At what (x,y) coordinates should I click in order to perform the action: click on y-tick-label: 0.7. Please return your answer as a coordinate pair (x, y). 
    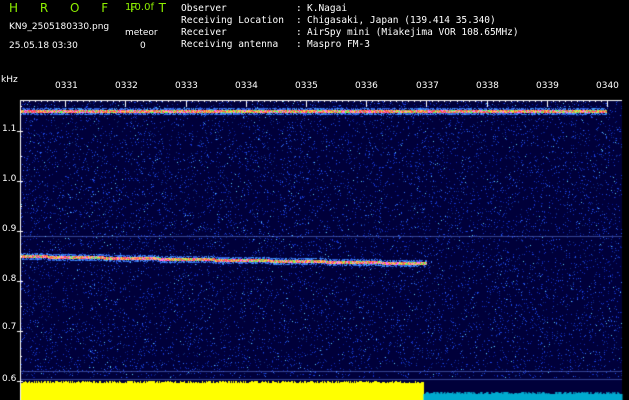
    Looking at the image, I should click on (9, 327).